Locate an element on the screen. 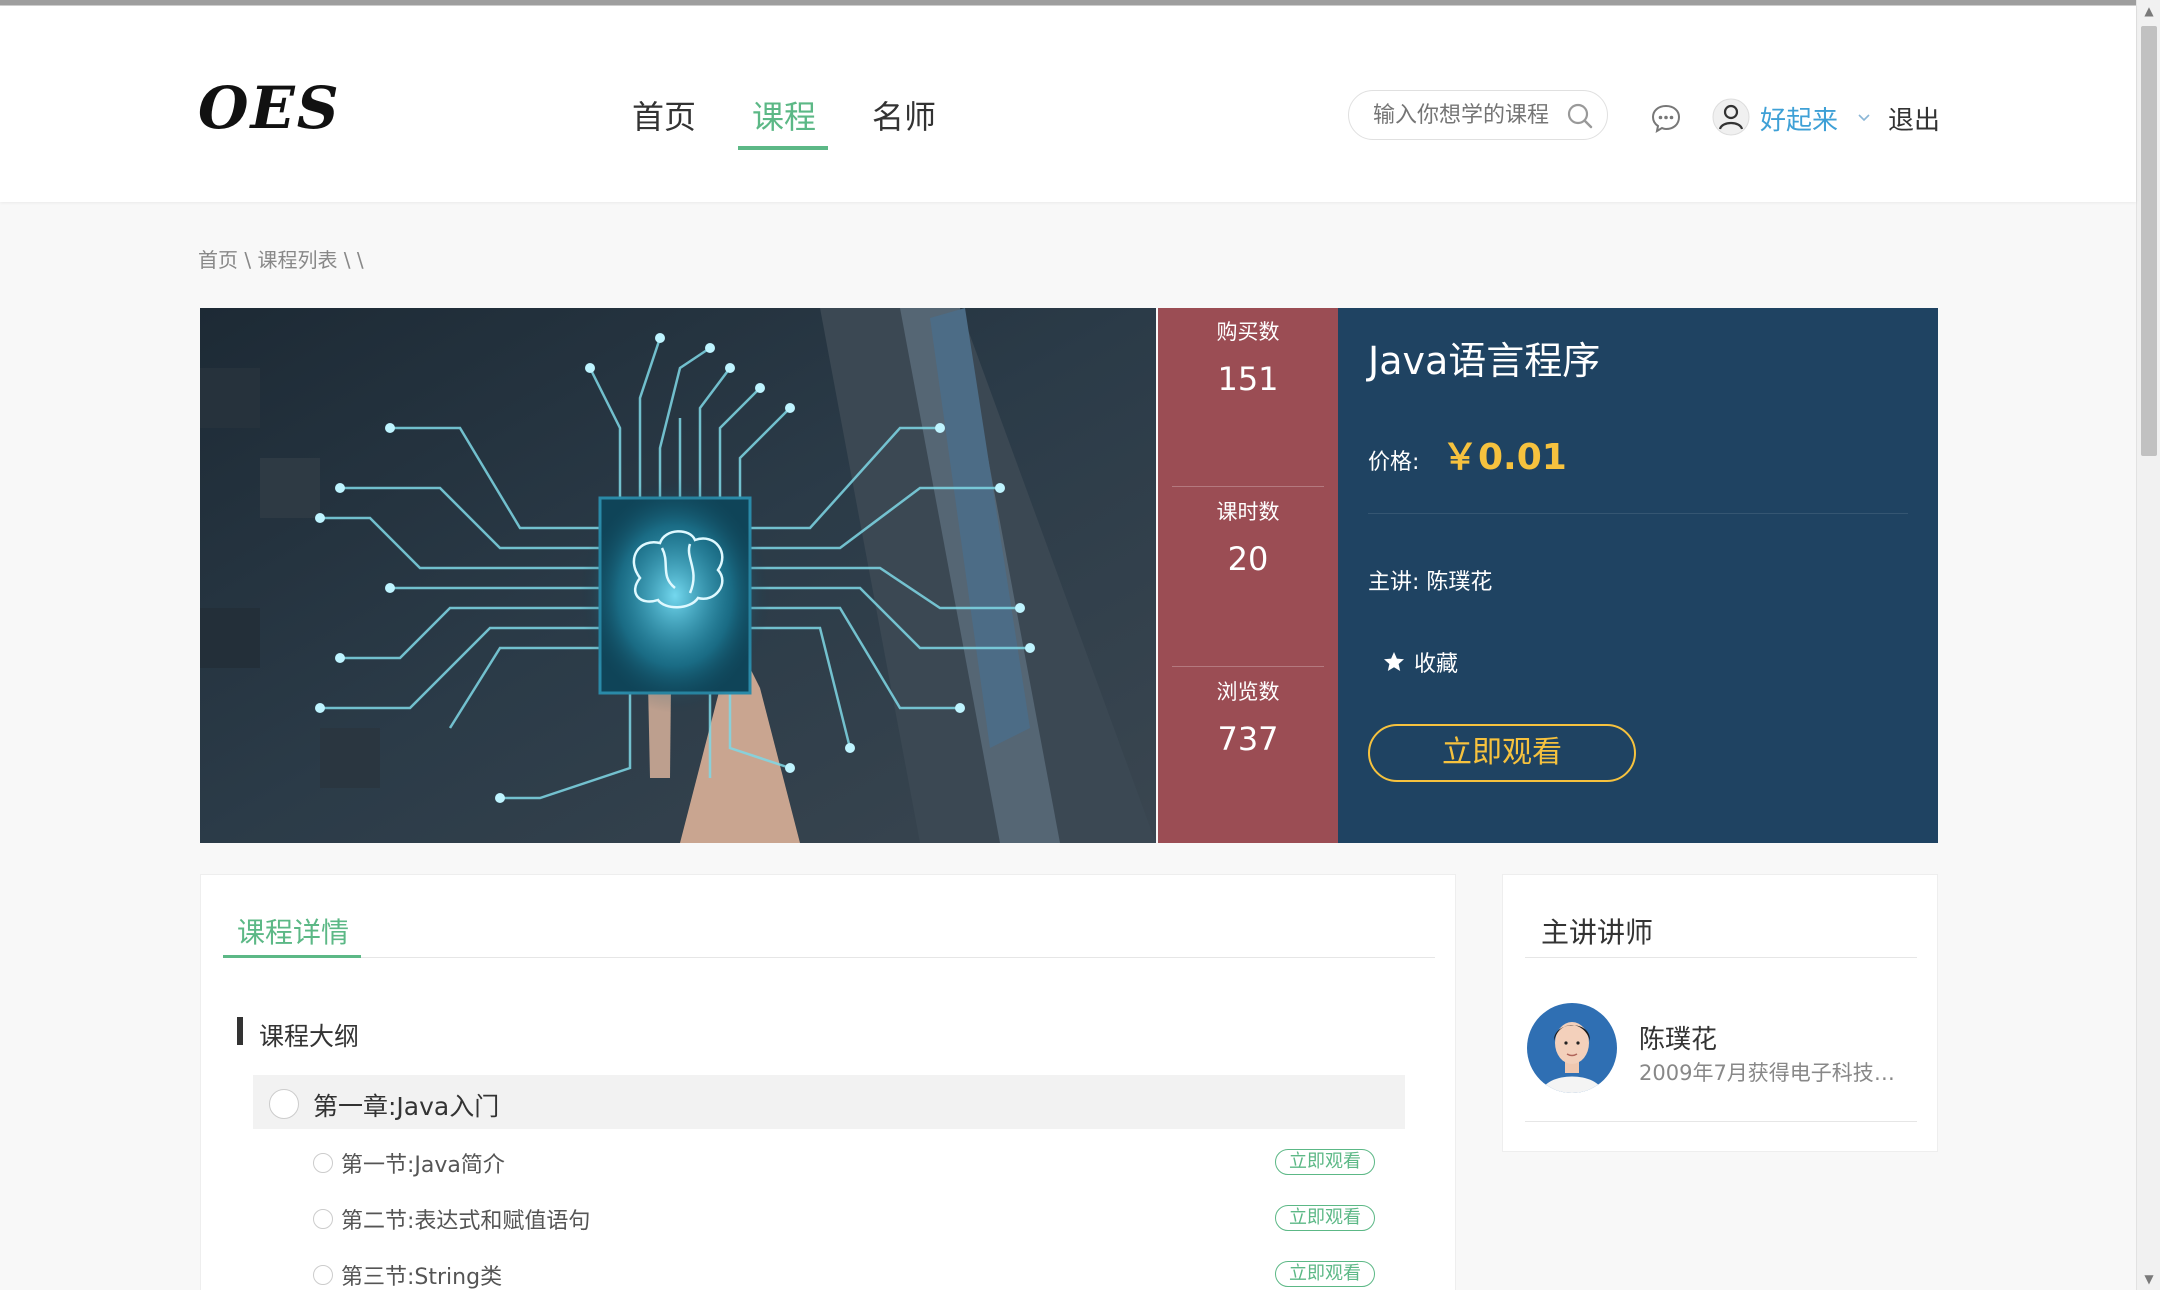 Image resolution: width=2160 pixels, height=1290 pixels. teacher-bottom-divider is located at coordinates (1721, 1121).